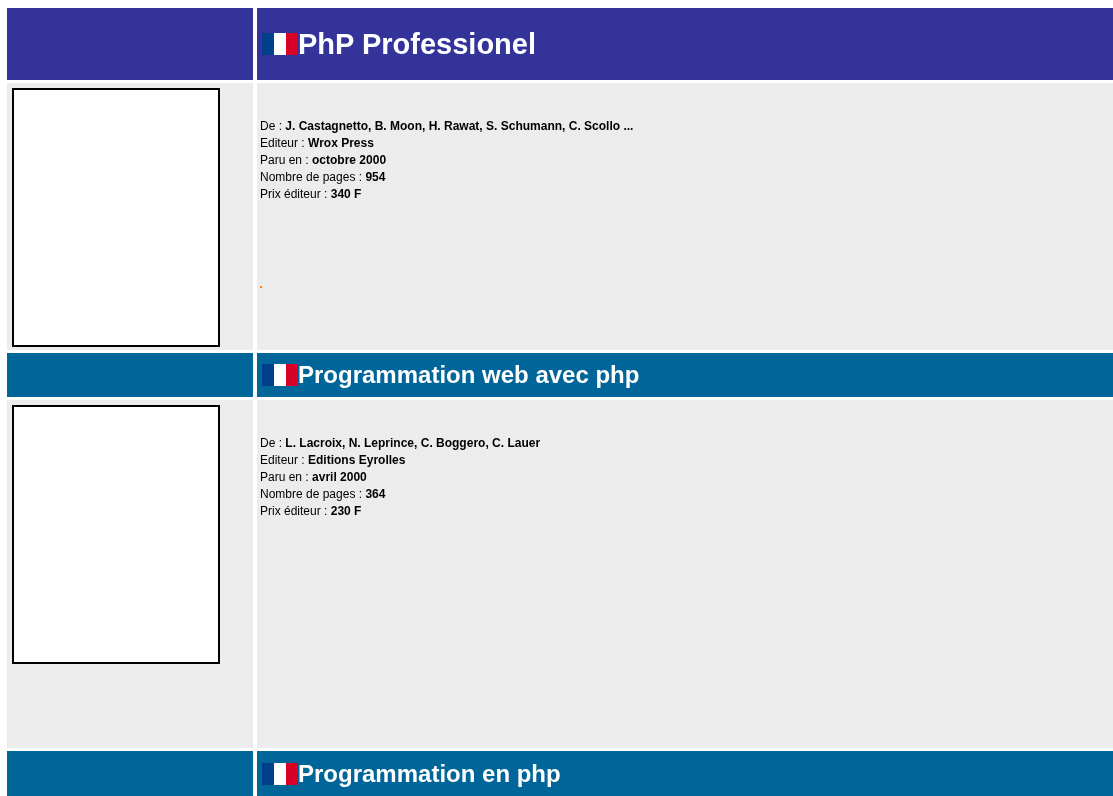  I want to click on detail-line: Editeur : Editions Eyrolles, so click(333, 461).